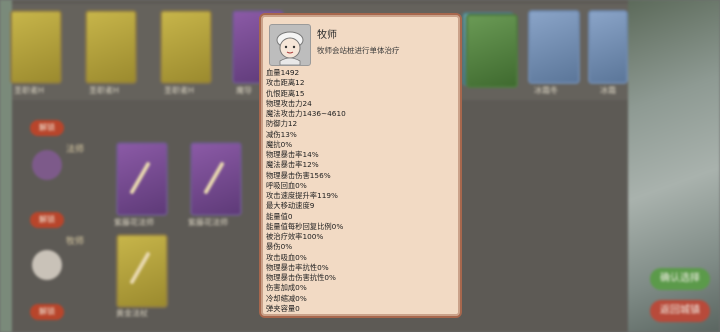 The height and width of the screenshot is (332, 720). I want to click on stat-line: 仇恨距离15, so click(285, 93).